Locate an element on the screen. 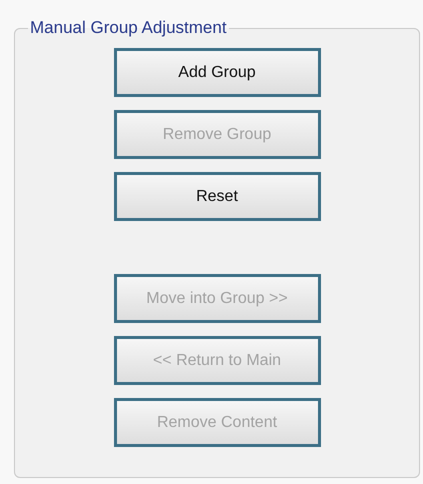 This screenshot has width=423, height=484. push-button: Reset is located at coordinates (217, 196).